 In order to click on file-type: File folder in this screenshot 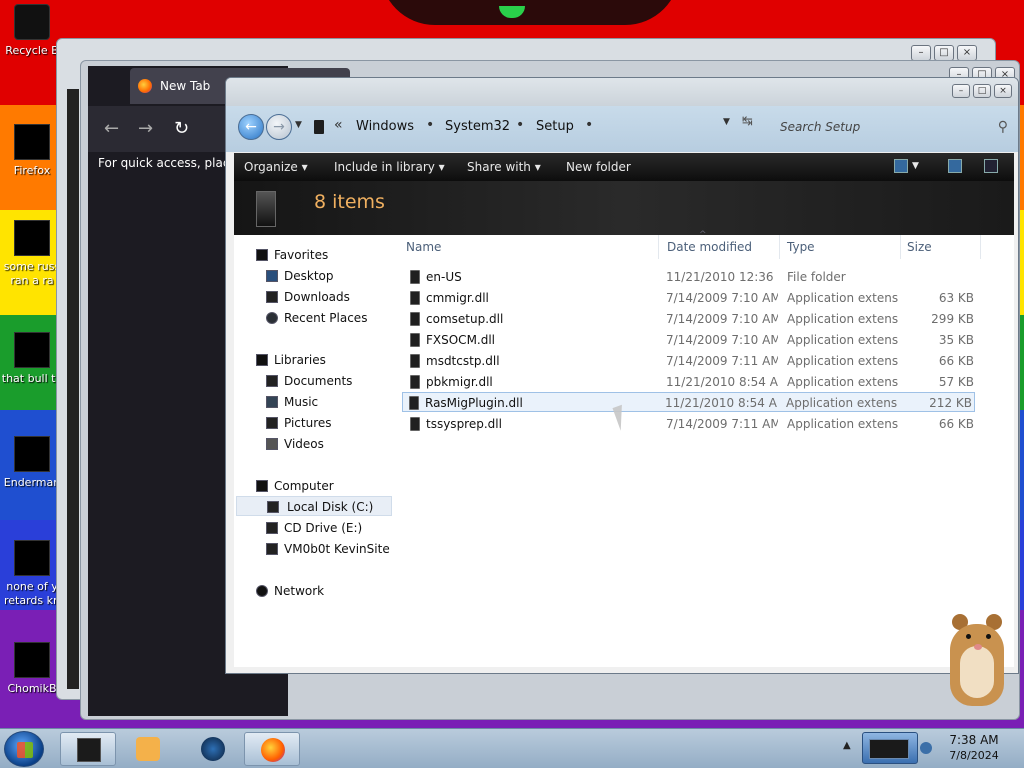, I will do `click(816, 277)`.